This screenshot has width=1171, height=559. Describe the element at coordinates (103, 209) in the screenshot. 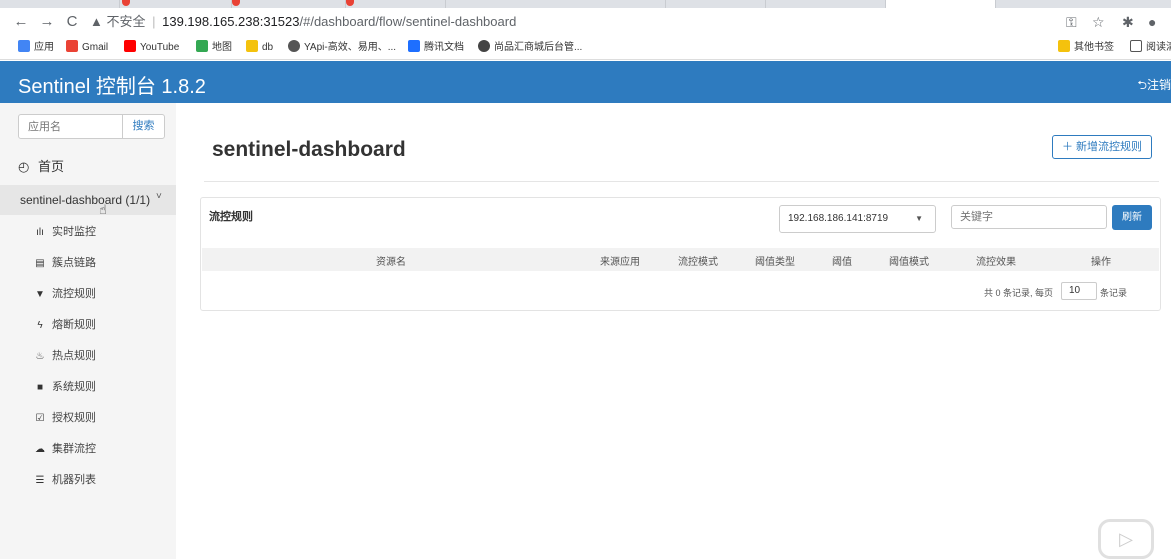

I see `mouse-cursor-icon: ☝` at that location.